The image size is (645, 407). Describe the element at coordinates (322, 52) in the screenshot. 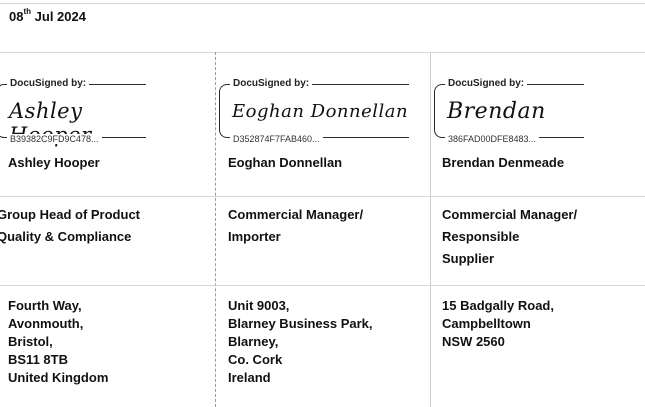

I see `date-row-divider` at that location.